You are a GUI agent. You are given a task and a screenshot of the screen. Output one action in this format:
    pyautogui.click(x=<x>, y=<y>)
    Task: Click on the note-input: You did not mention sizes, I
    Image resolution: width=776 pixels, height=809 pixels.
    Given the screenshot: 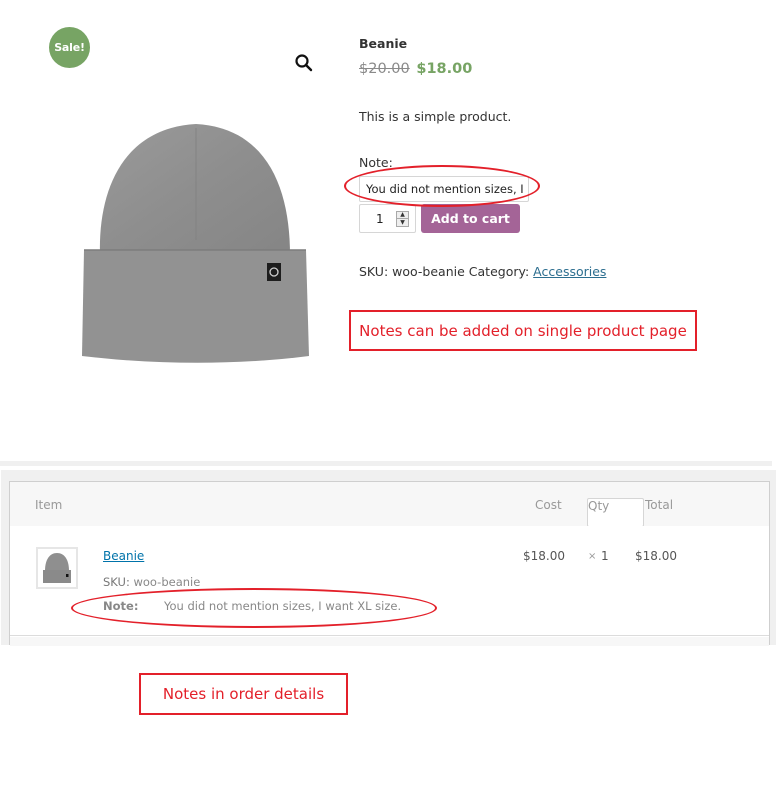 What is the action you would take?
    pyautogui.click(x=444, y=189)
    